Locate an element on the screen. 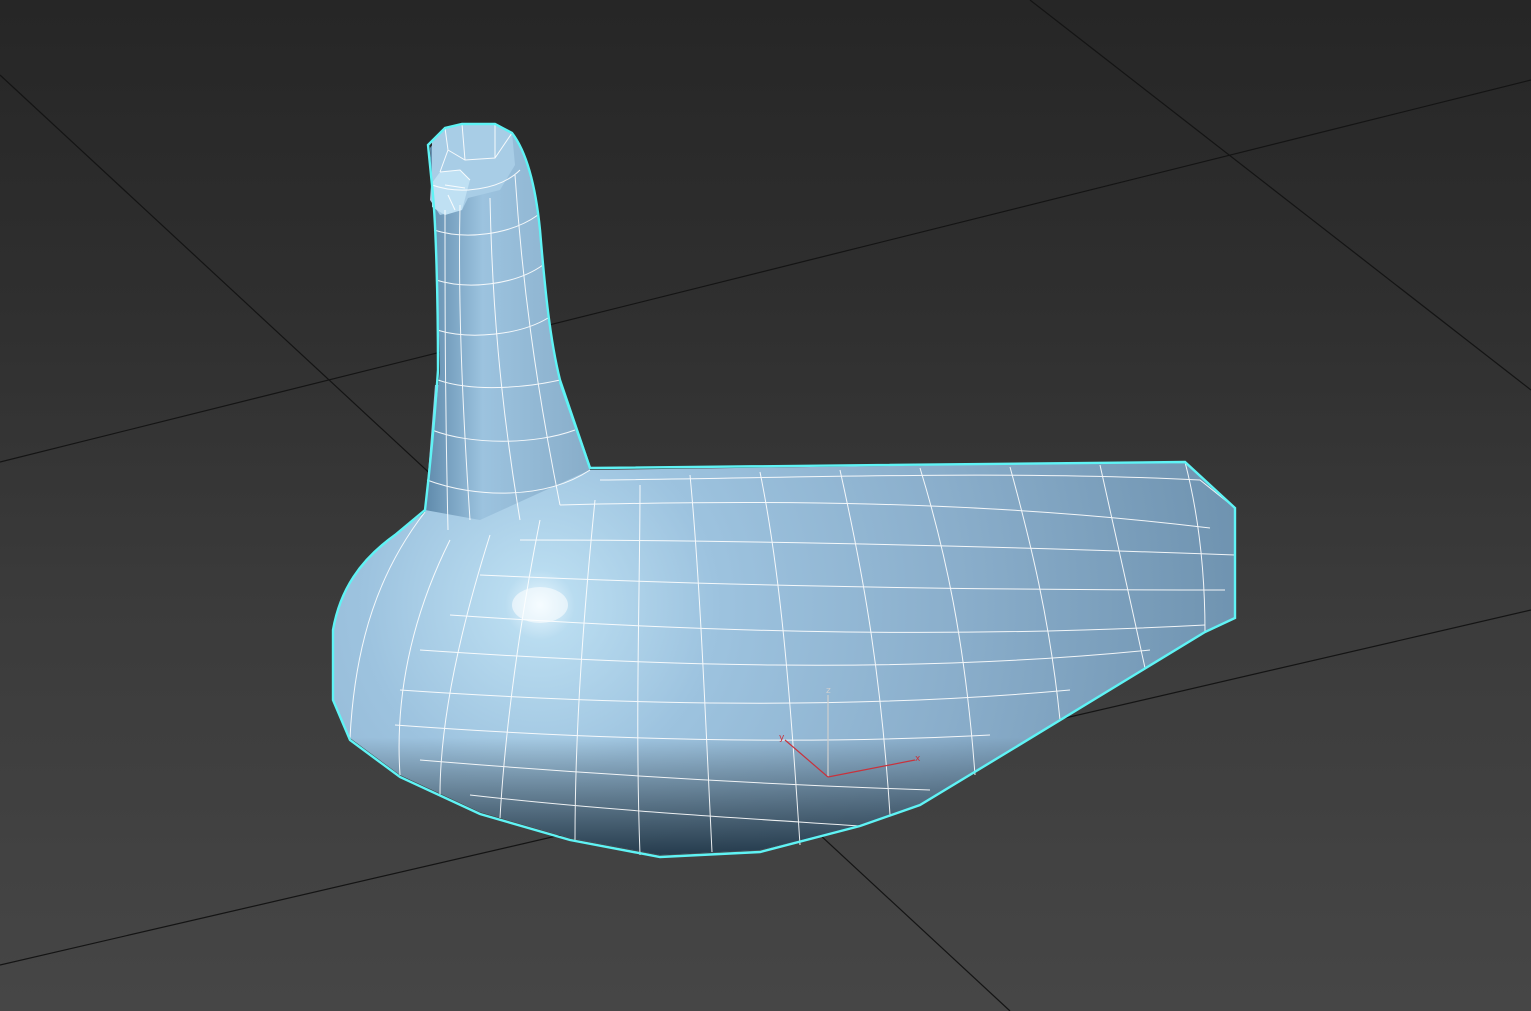  gizmo-x-label: x is located at coordinates (918, 759).